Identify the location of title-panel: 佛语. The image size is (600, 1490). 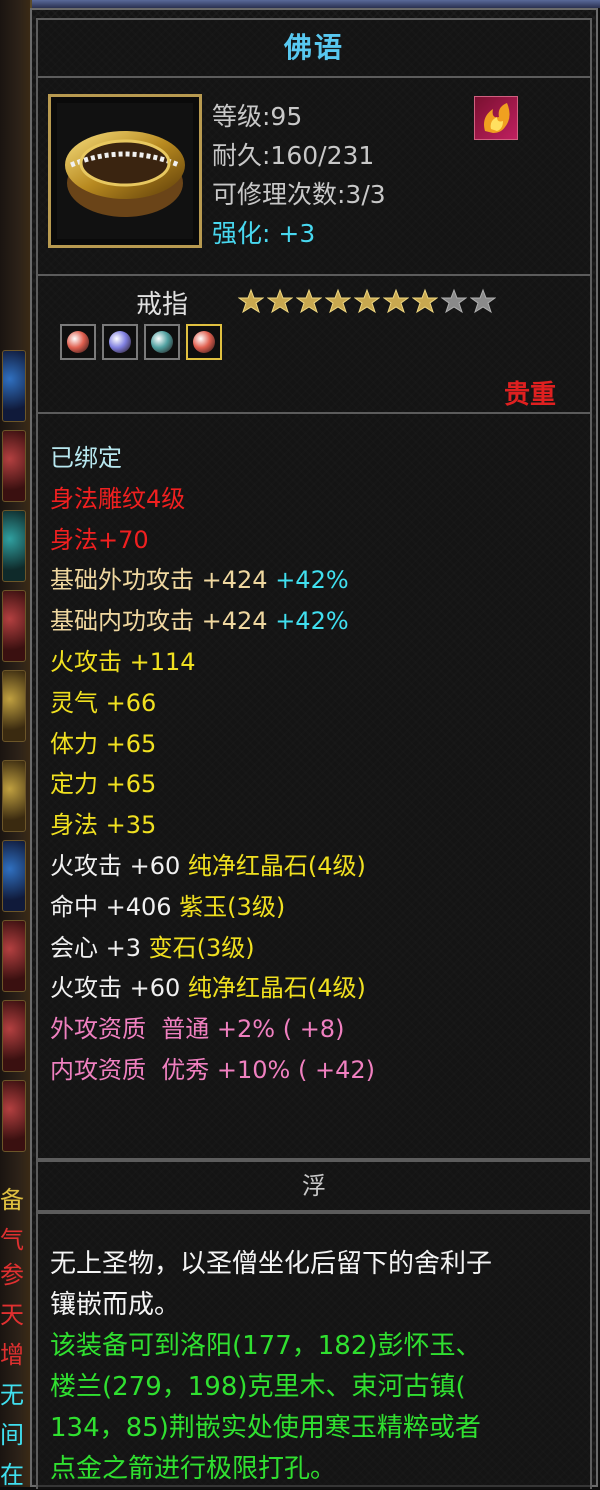
(314, 48).